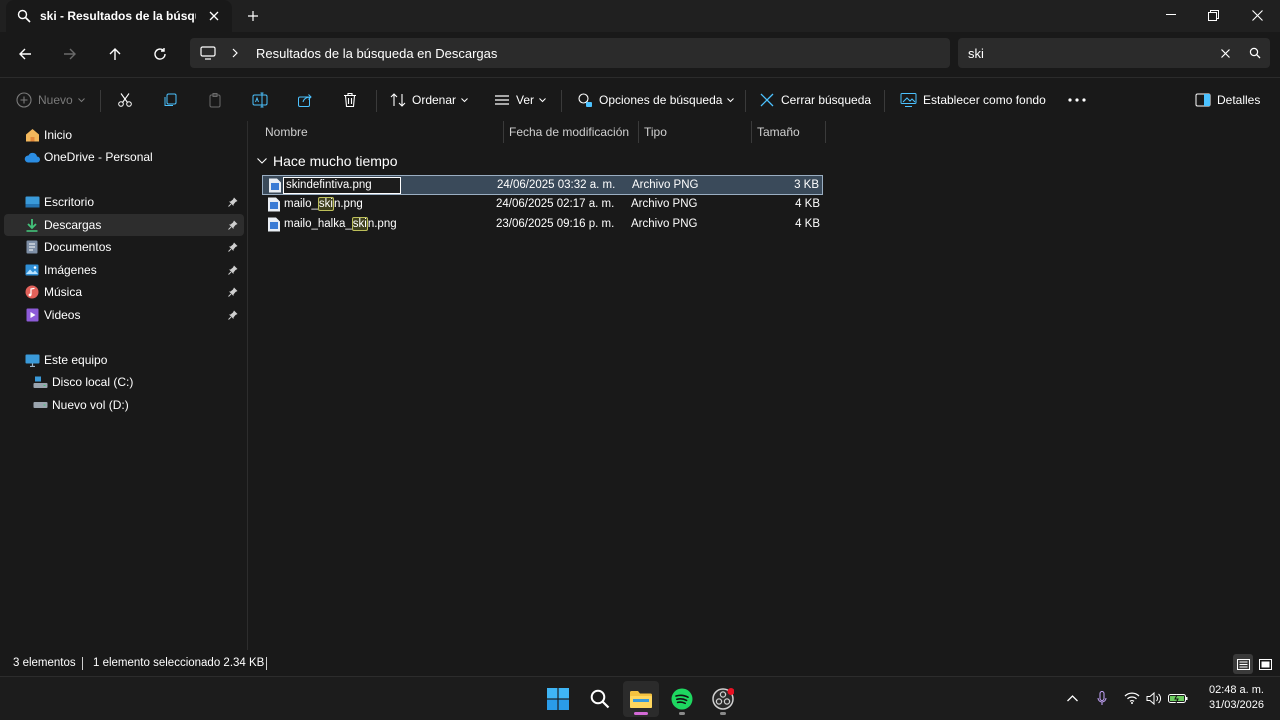 The width and height of the screenshot is (1280, 720). What do you see at coordinates (815, 100) in the screenshot?
I see `close-search-button: Cerrar búsqueda` at bounding box center [815, 100].